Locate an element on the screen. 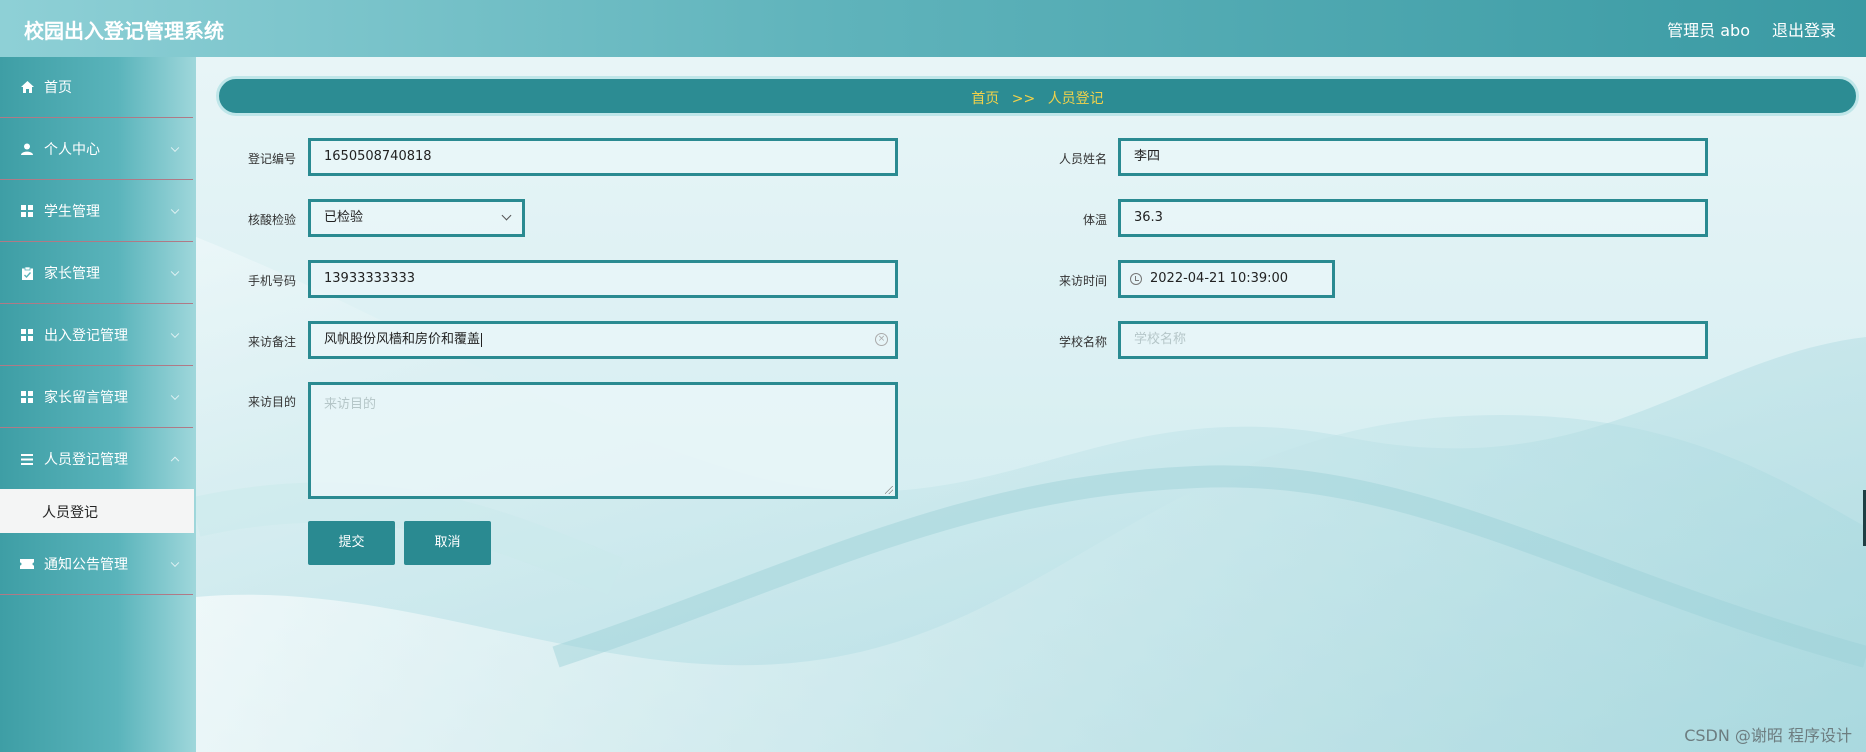 The image size is (1866, 752). temperature-input: 36.3 is located at coordinates (1413, 218).